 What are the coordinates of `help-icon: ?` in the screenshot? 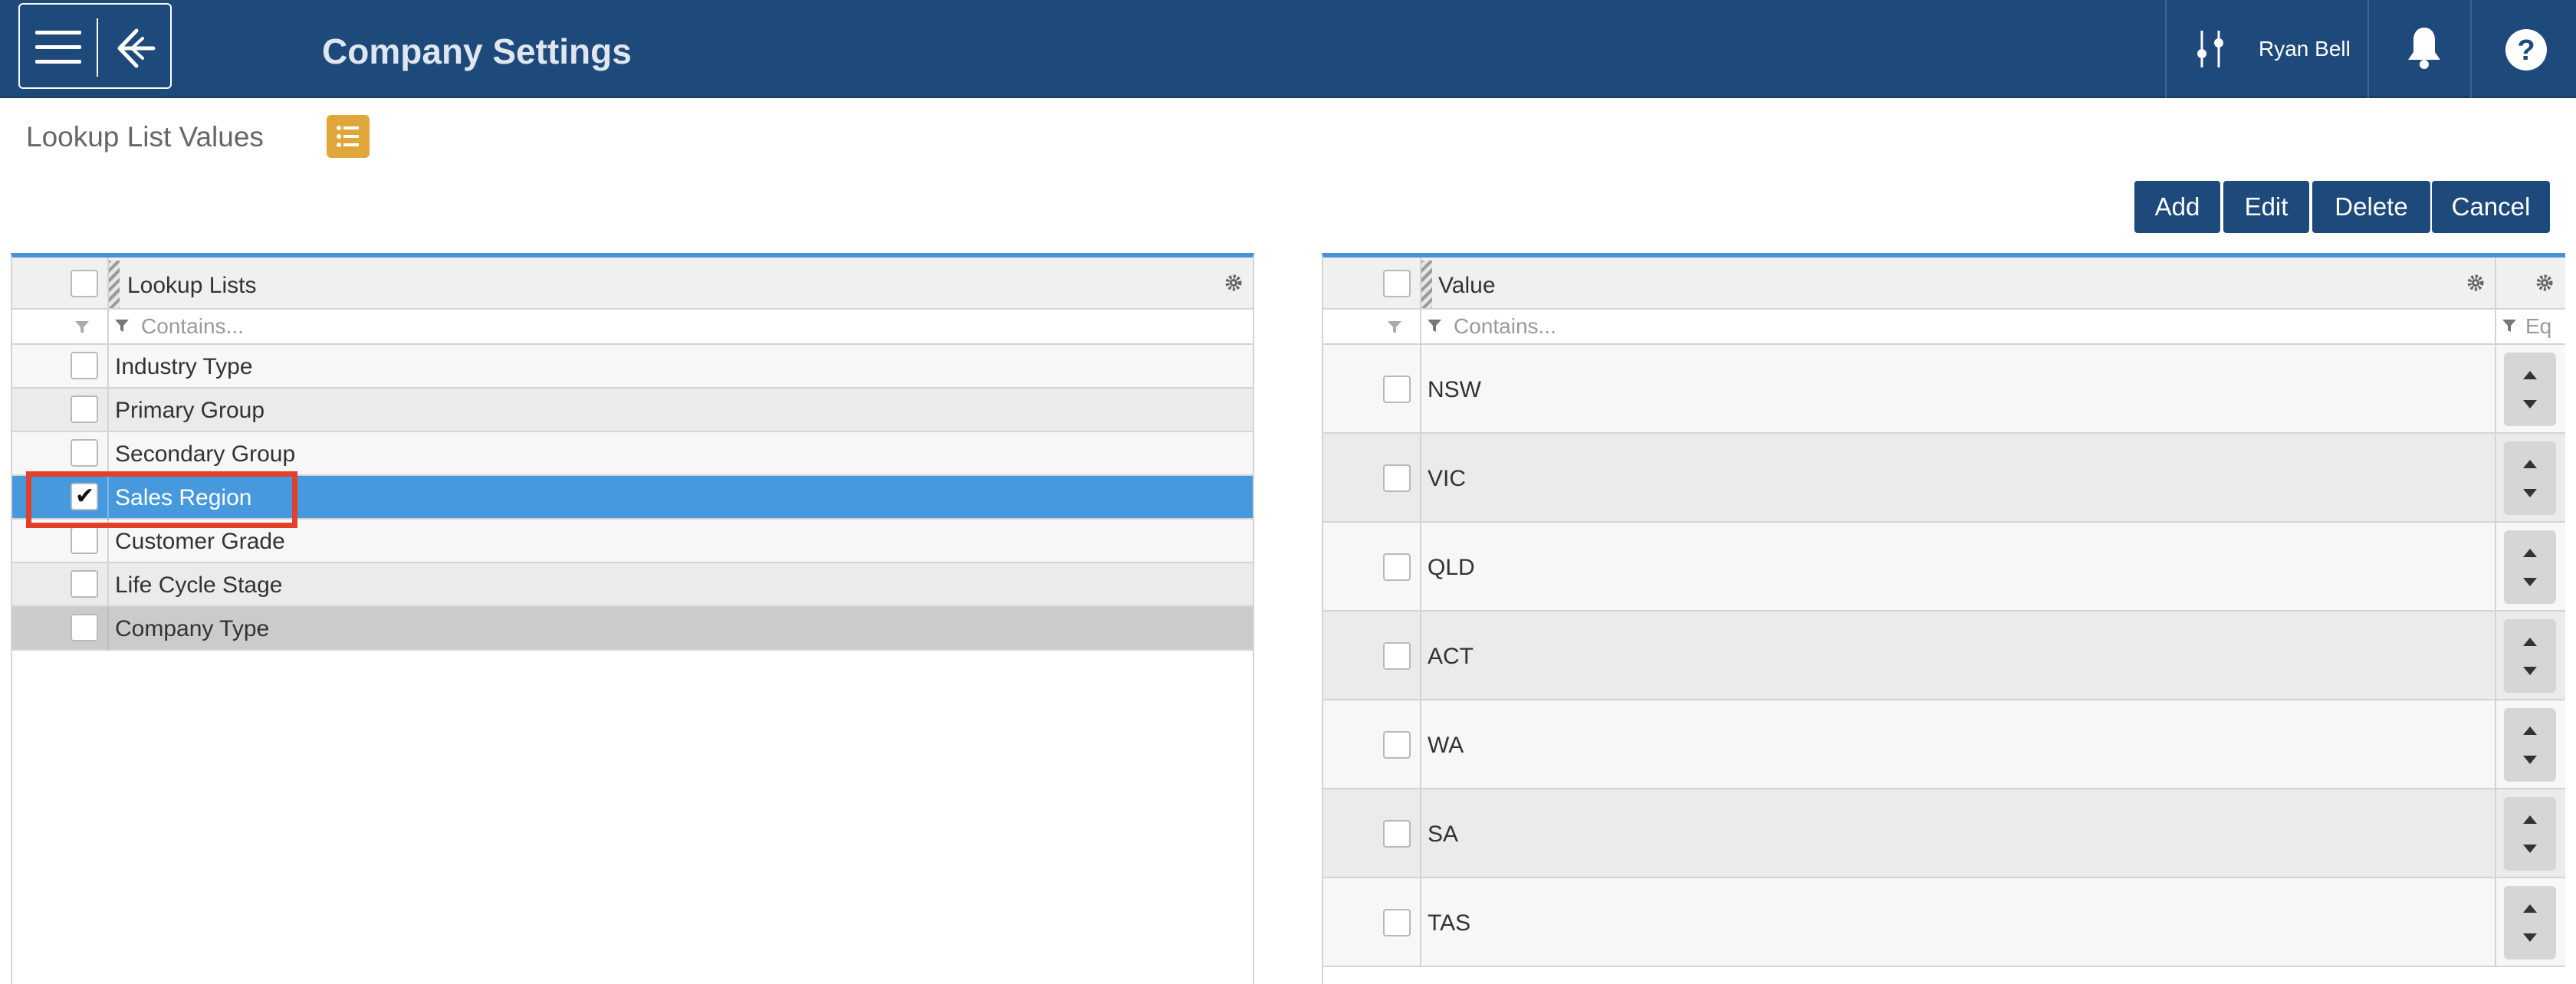 It's located at (2526, 50).